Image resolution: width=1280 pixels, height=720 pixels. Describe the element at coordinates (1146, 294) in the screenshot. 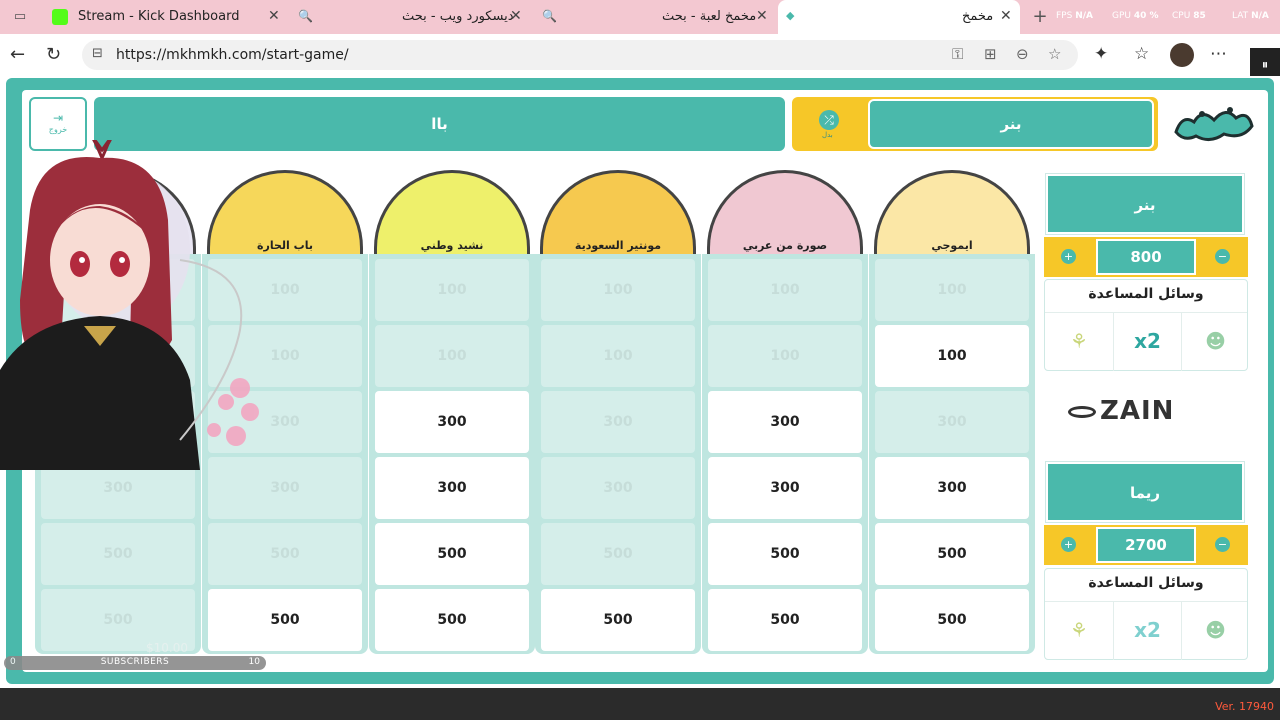

I see `aids-title: وسائل المساعدة` at that location.